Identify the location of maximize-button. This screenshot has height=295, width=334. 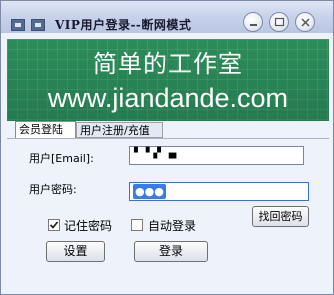
(279, 22).